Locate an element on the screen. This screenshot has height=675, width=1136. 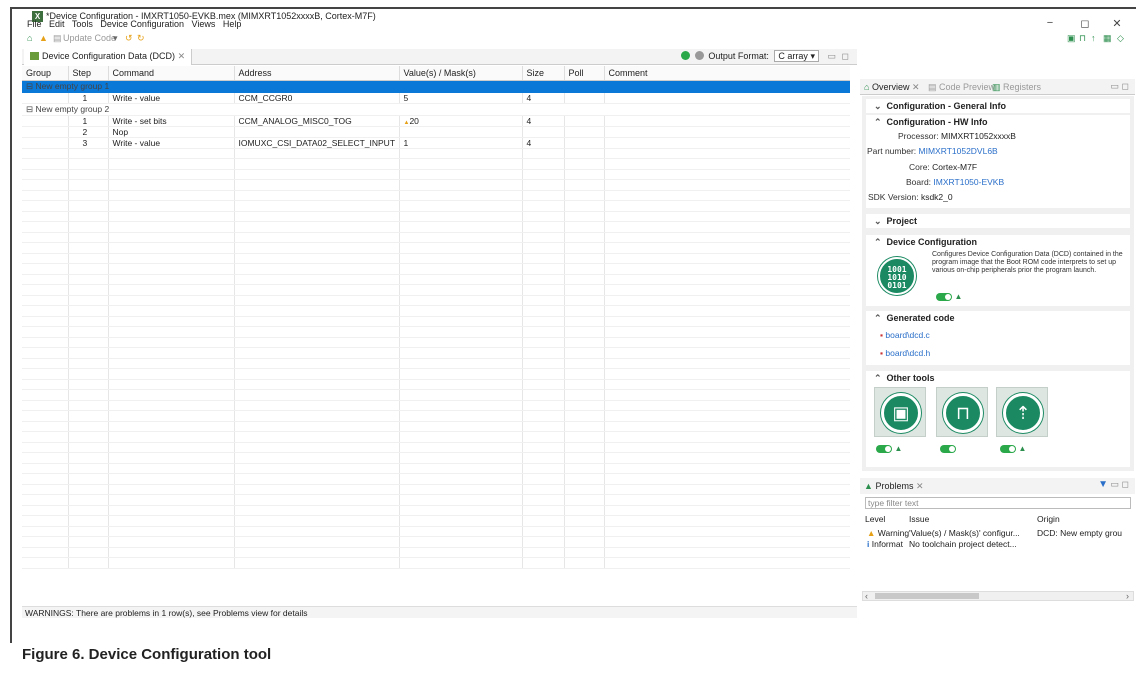
menu-tools: Tools is located at coordinates (82, 24).